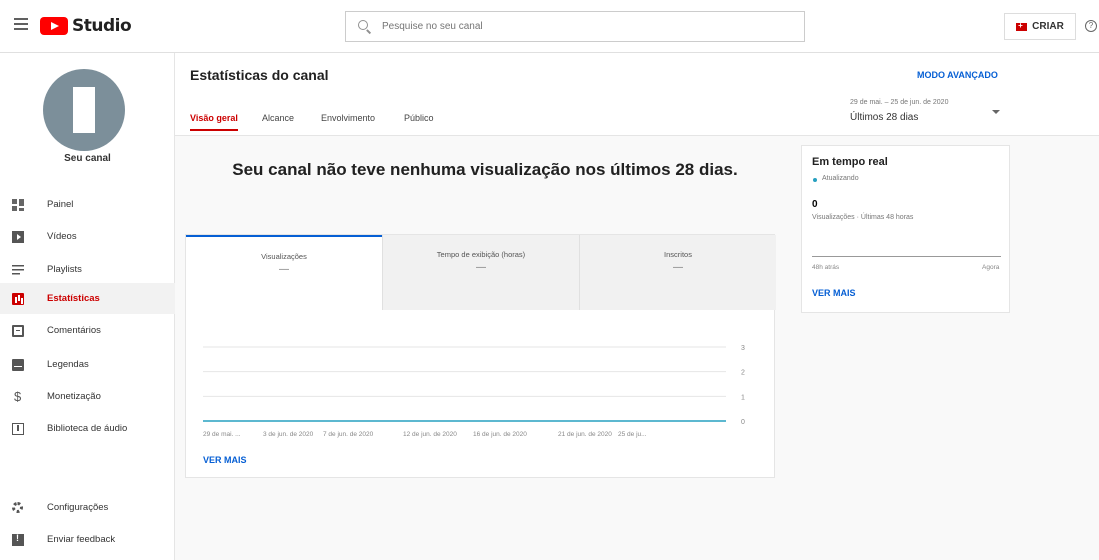 The image size is (1099, 560). I want to click on realtime-status: Atualizando, so click(840, 178).